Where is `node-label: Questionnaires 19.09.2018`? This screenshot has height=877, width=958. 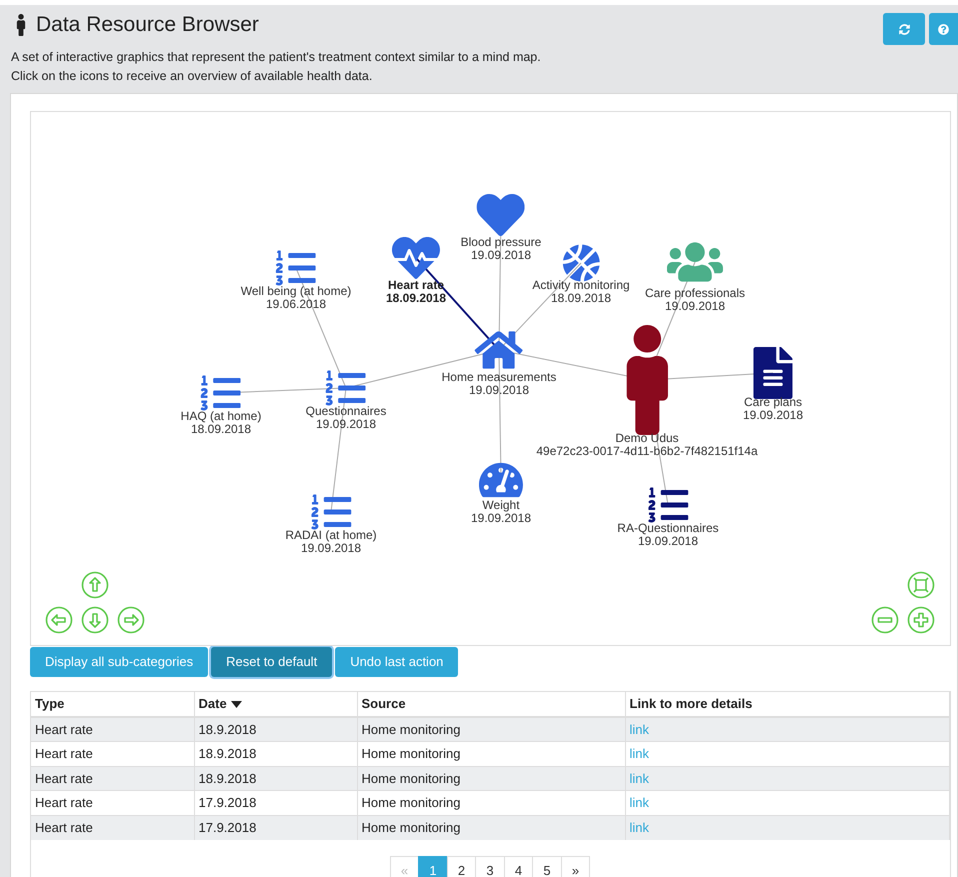 node-label: Questionnaires 19.09.2018 is located at coordinates (346, 418).